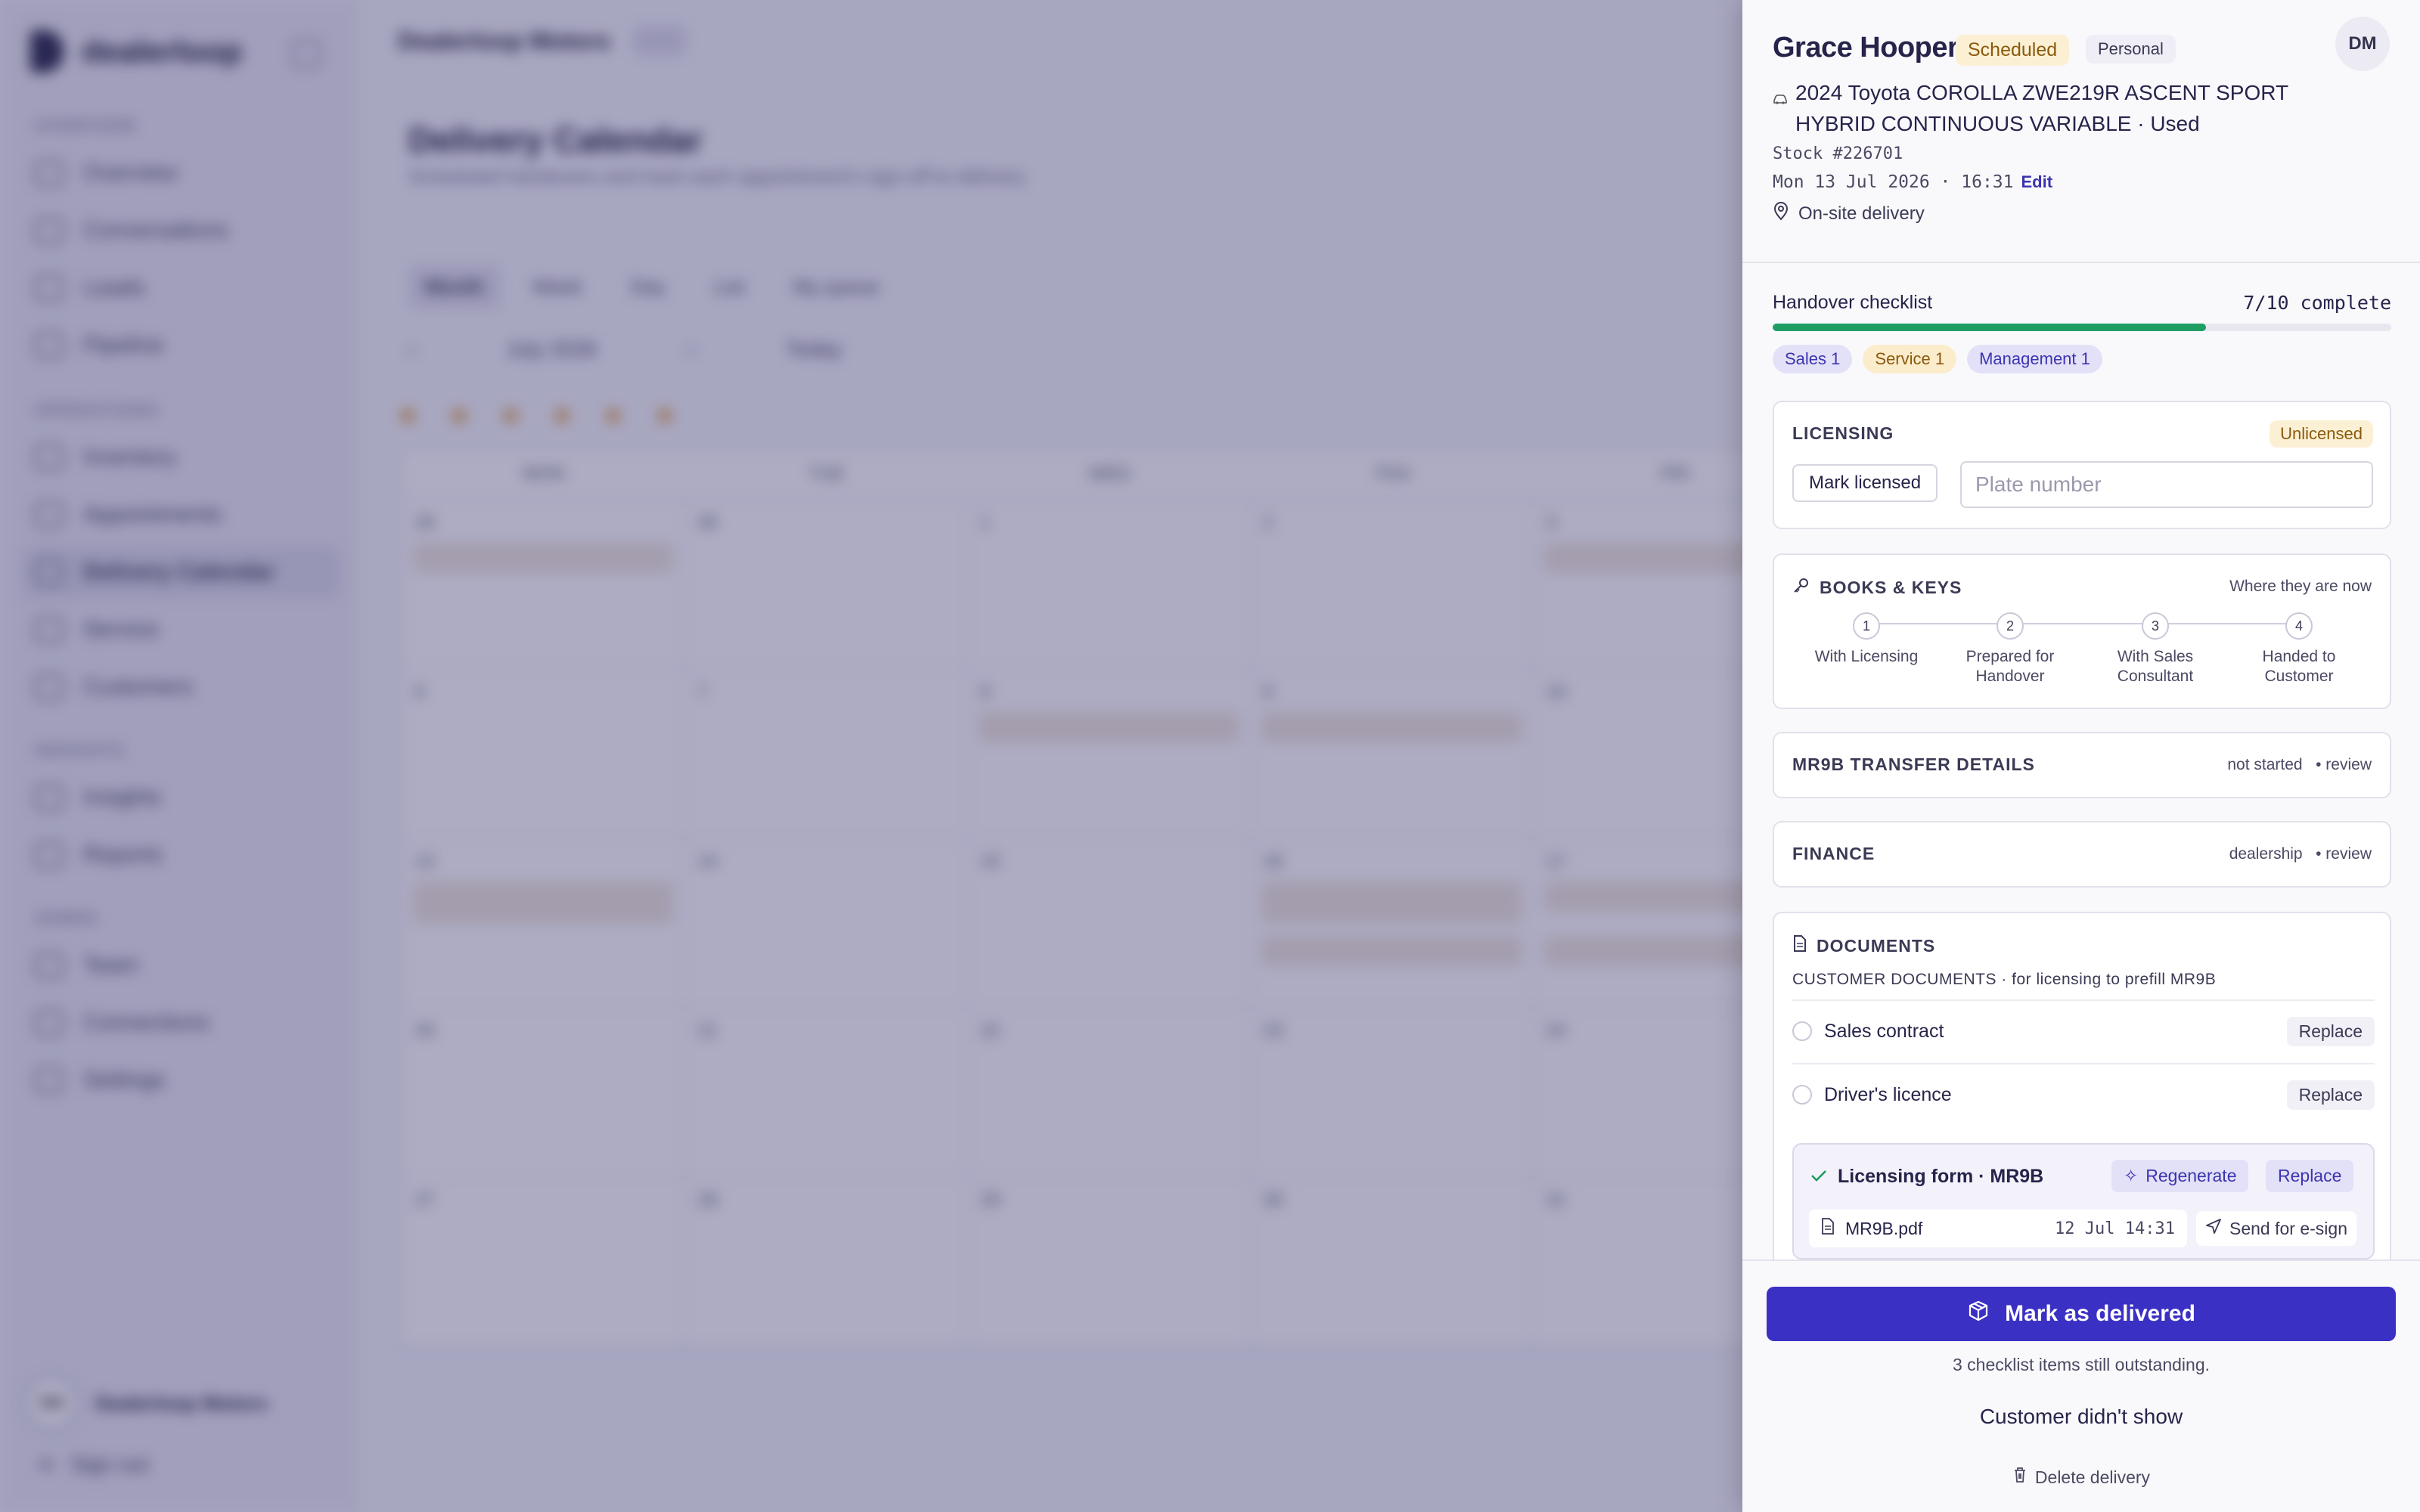 This screenshot has height=1512, width=2420. I want to click on document-row-sales-contract: Sales contract Replace, so click(2083, 1030).